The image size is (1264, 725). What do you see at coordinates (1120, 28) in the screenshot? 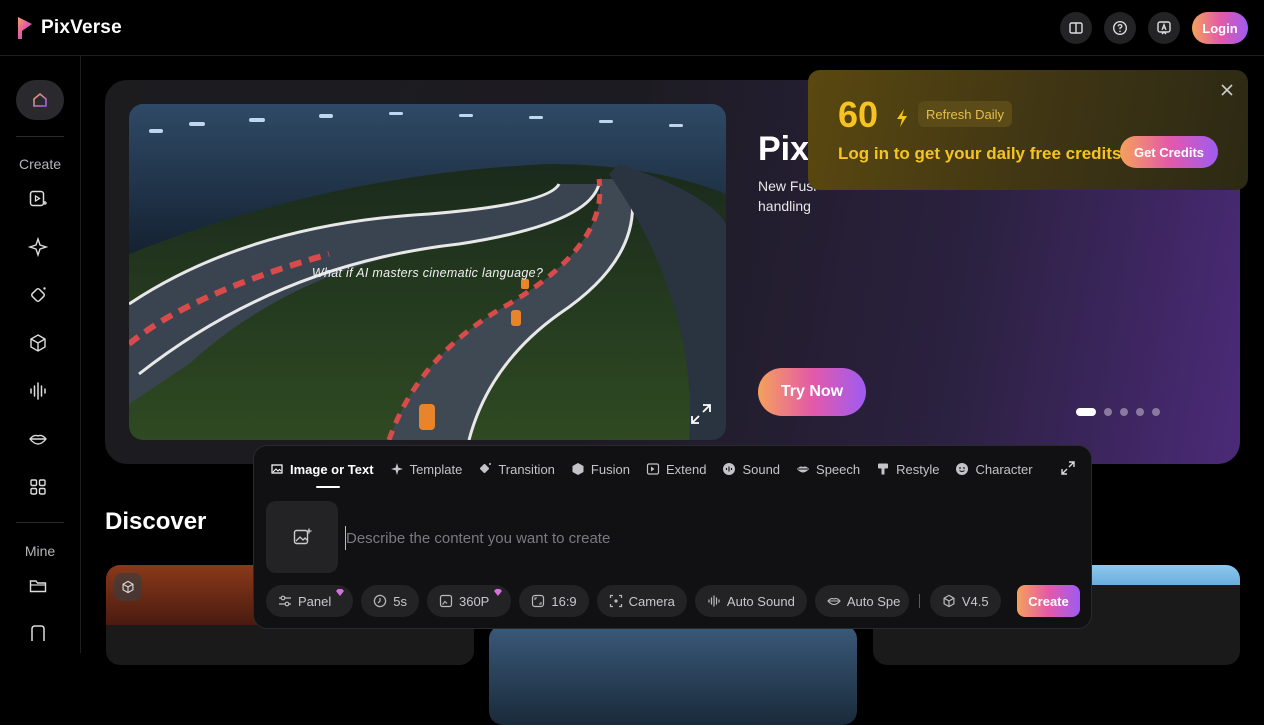
I see `help-icon` at bounding box center [1120, 28].